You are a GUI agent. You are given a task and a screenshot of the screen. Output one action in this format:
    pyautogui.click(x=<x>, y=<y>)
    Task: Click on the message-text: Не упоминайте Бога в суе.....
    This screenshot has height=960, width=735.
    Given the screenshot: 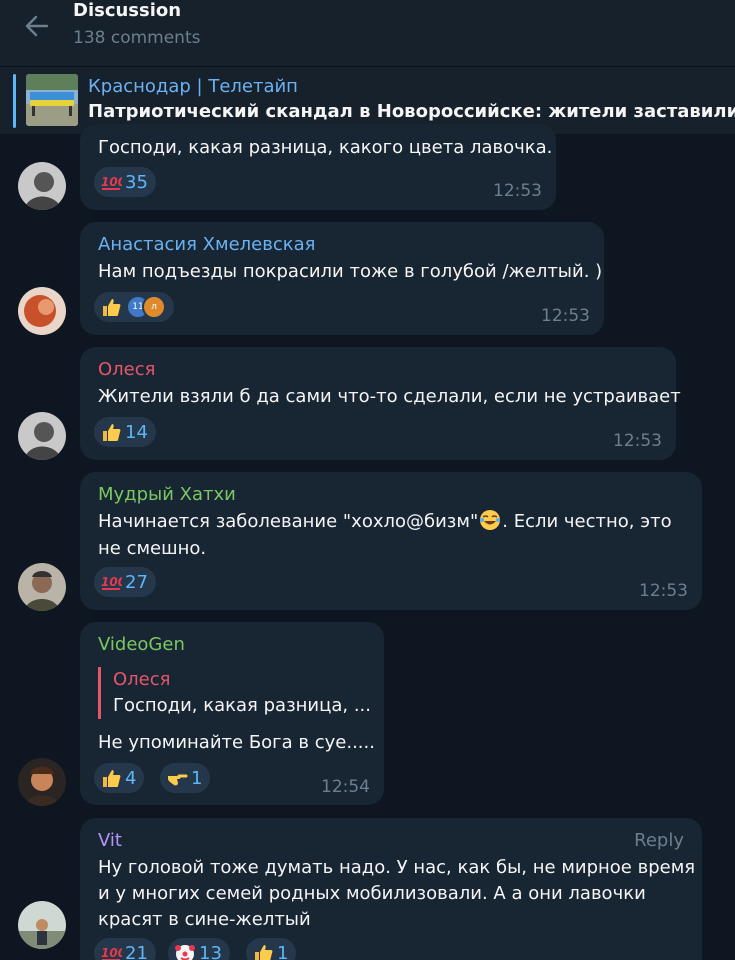 What is the action you would take?
    pyautogui.click(x=236, y=742)
    